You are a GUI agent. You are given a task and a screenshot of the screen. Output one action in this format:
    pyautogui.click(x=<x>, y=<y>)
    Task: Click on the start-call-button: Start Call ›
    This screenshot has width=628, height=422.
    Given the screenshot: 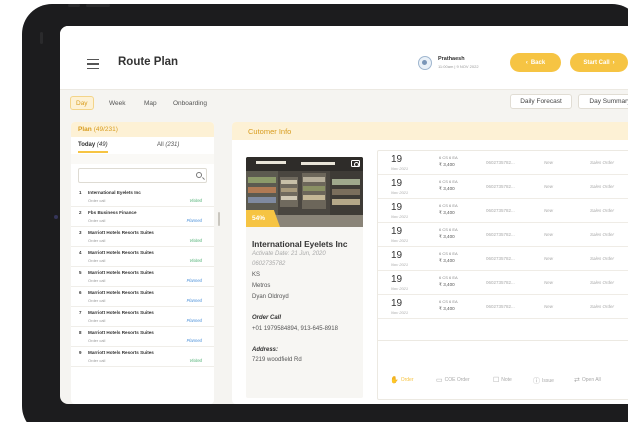 What is the action you would take?
    pyautogui.click(x=599, y=62)
    